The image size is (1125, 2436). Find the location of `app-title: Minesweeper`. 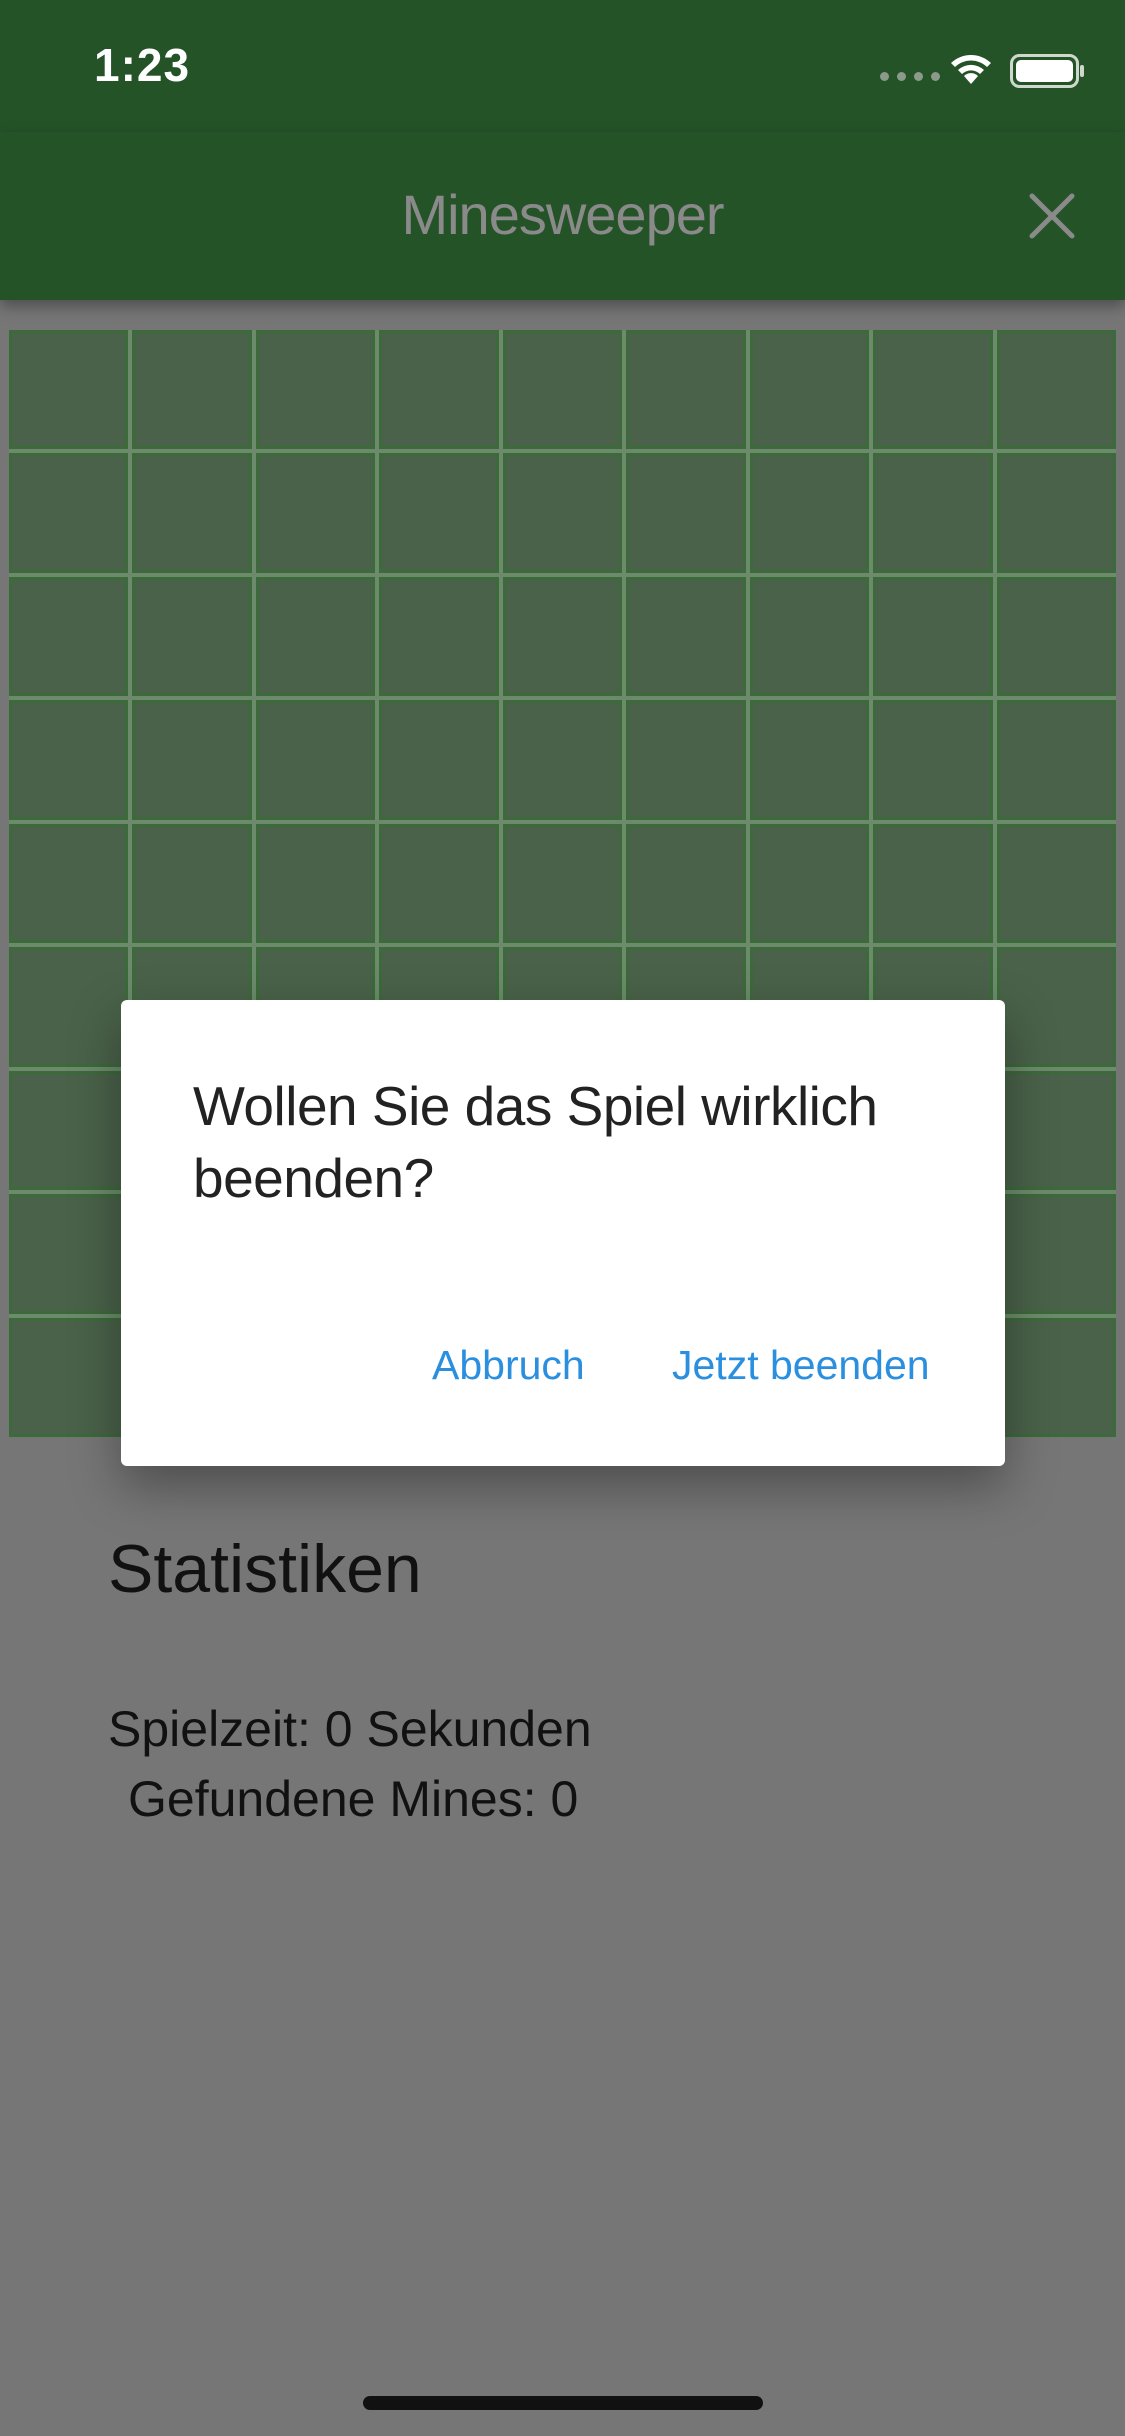

app-title: Minesweeper is located at coordinates (562, 214).